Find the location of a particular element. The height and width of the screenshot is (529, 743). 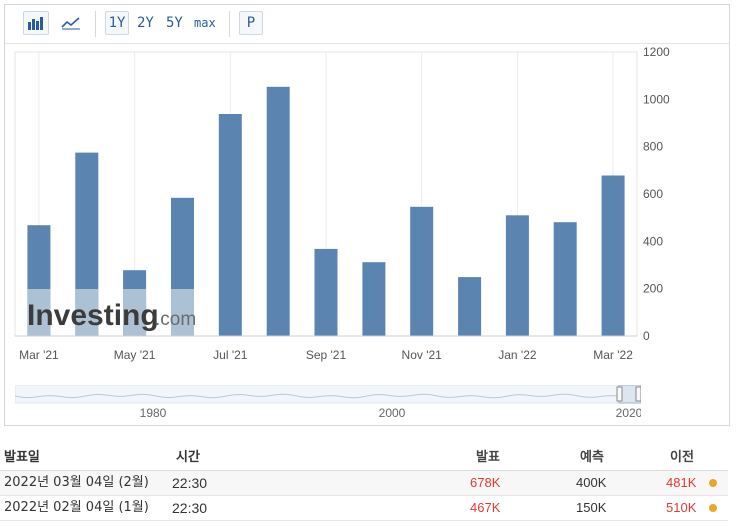

time-navigator: 1980 2000 2020 is located at coordinates (328, 403).